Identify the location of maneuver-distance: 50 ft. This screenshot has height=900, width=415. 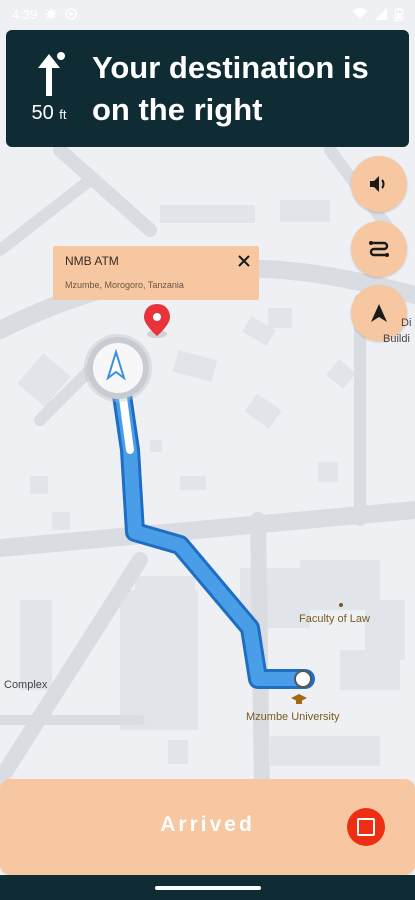
(48, 113).